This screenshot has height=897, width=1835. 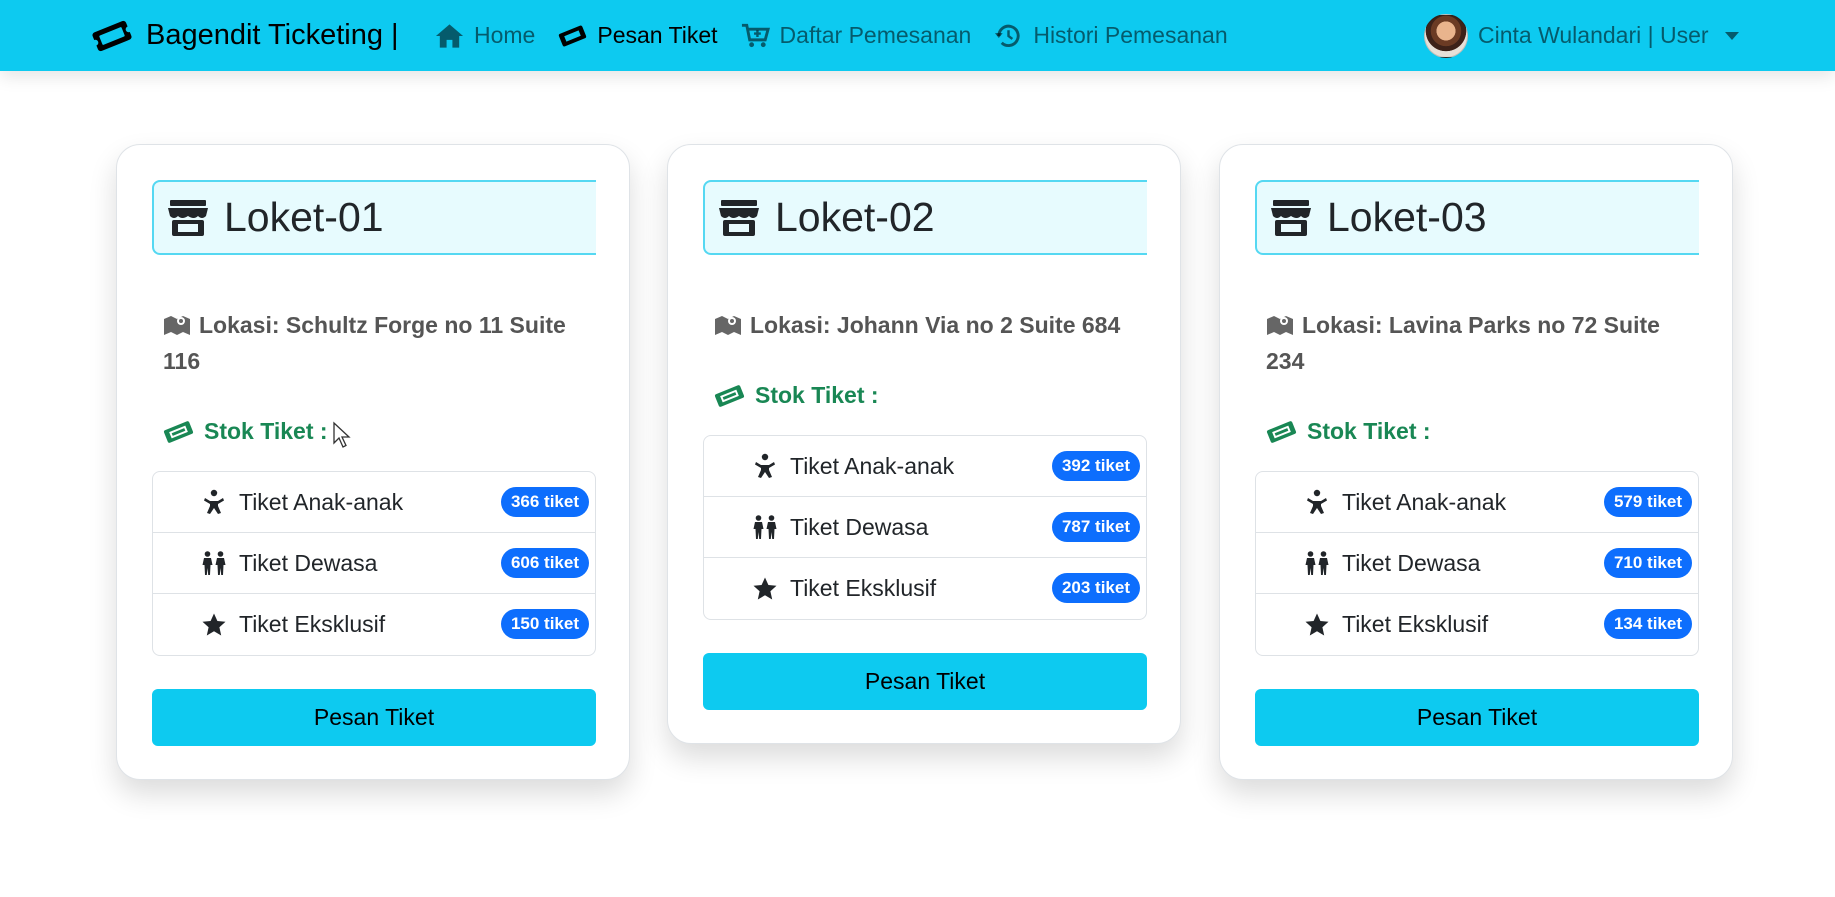 I want to click on ticket-item: Tiket Eksklusif 150 tiket, so click(x=374, y=624).